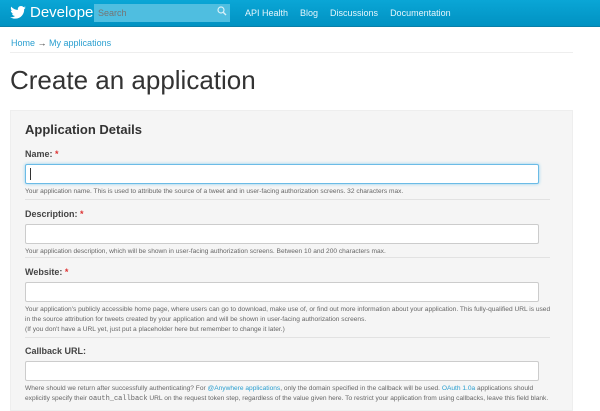 This screenshot has width=600, height=411. Describe the element at coordinates (23, 43) in the screenshot. I see `breadcrumb-home: Home` at that location.